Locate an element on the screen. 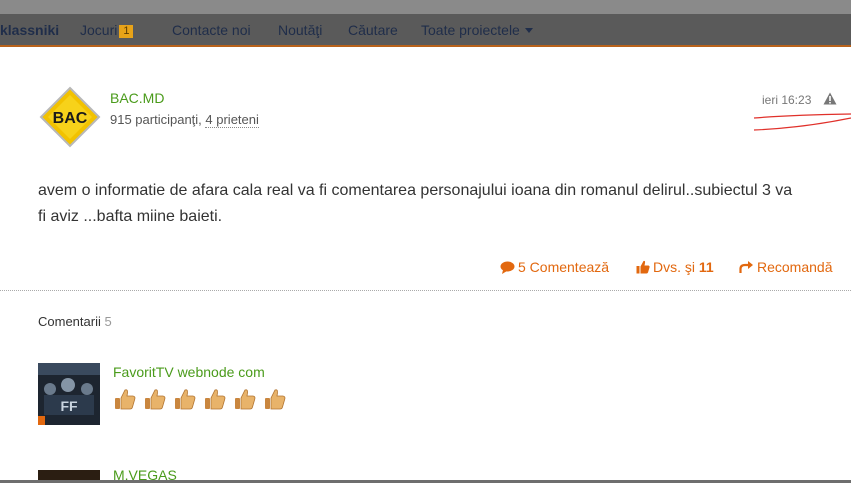 Image resolution: width=851 pixels, height=483 pixels. comment-avatar: FF is located at coordinates (69, 394).